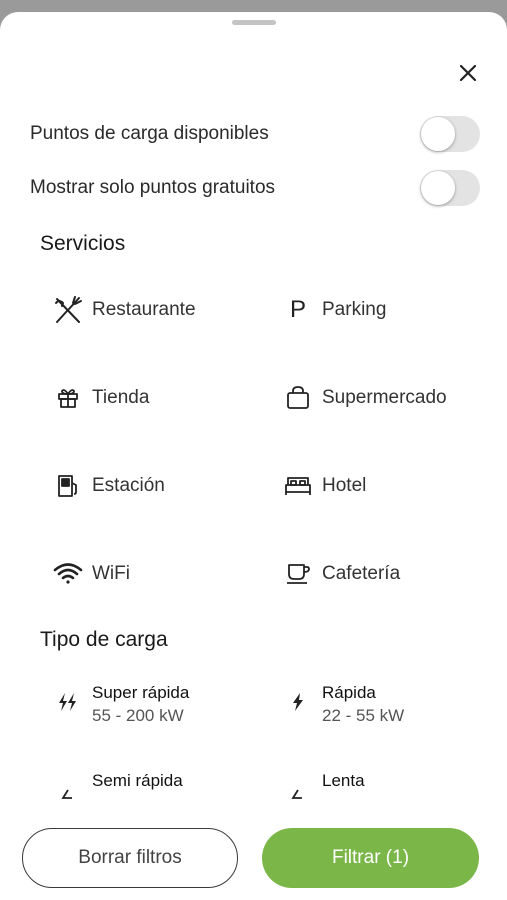 This screenshot has height=900, width=507. Describe the element at coordinates (297, 309) in the screenshot. I see `parking-icon: P` at that location.